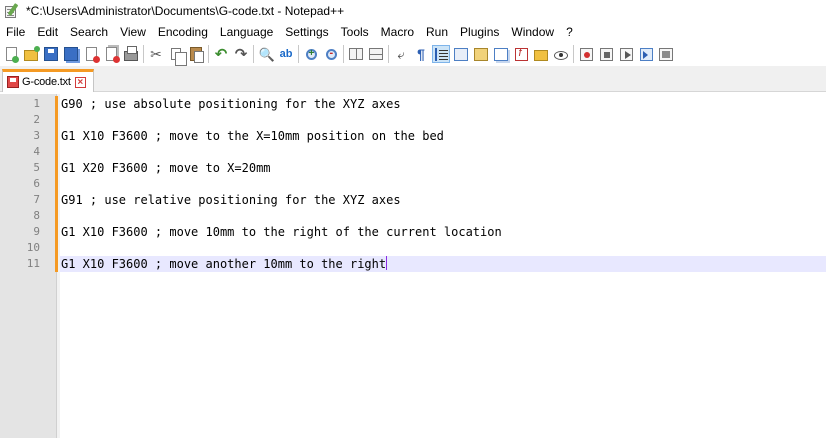 The width and height of the screenshot is (826, 438). Describe the element at coordinates (586, 54) in the screenshot. I see `record-macro-button` at that location.